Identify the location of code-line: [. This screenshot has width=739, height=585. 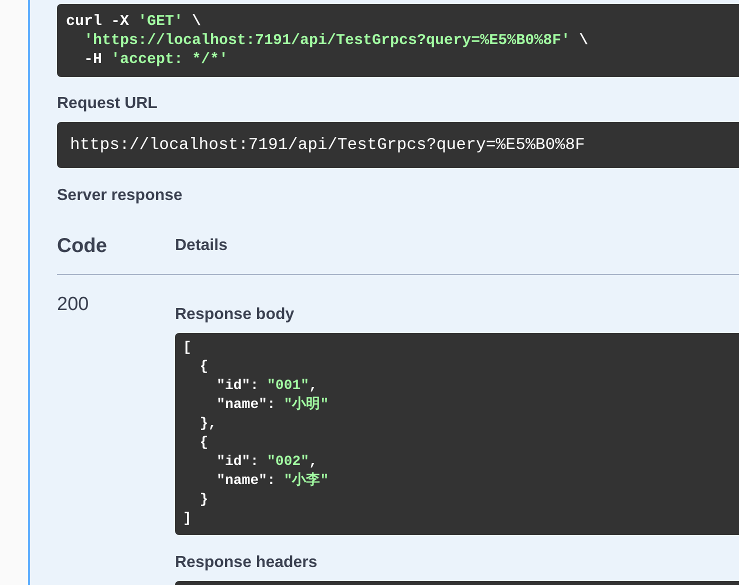
(187, 348).